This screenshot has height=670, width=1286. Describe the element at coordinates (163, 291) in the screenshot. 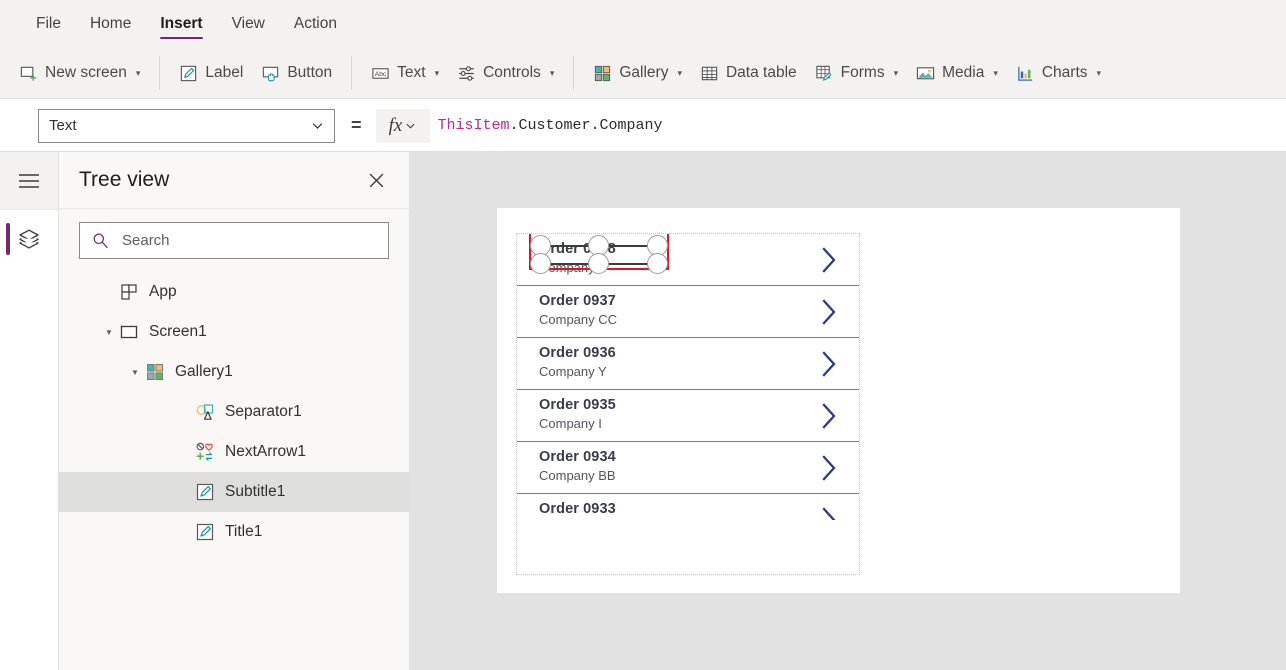

I see `tree-item-label: App` at that location.